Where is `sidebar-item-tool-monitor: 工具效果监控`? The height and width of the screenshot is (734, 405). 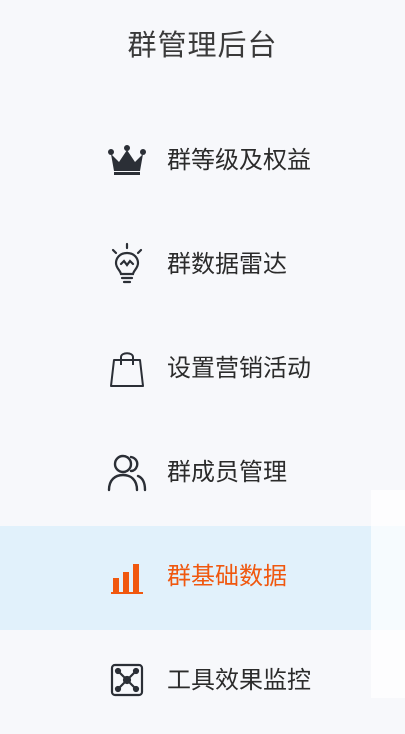 sidebar-item-tool-monitor: 工具效果监控 is located at coordinates (202, 682).